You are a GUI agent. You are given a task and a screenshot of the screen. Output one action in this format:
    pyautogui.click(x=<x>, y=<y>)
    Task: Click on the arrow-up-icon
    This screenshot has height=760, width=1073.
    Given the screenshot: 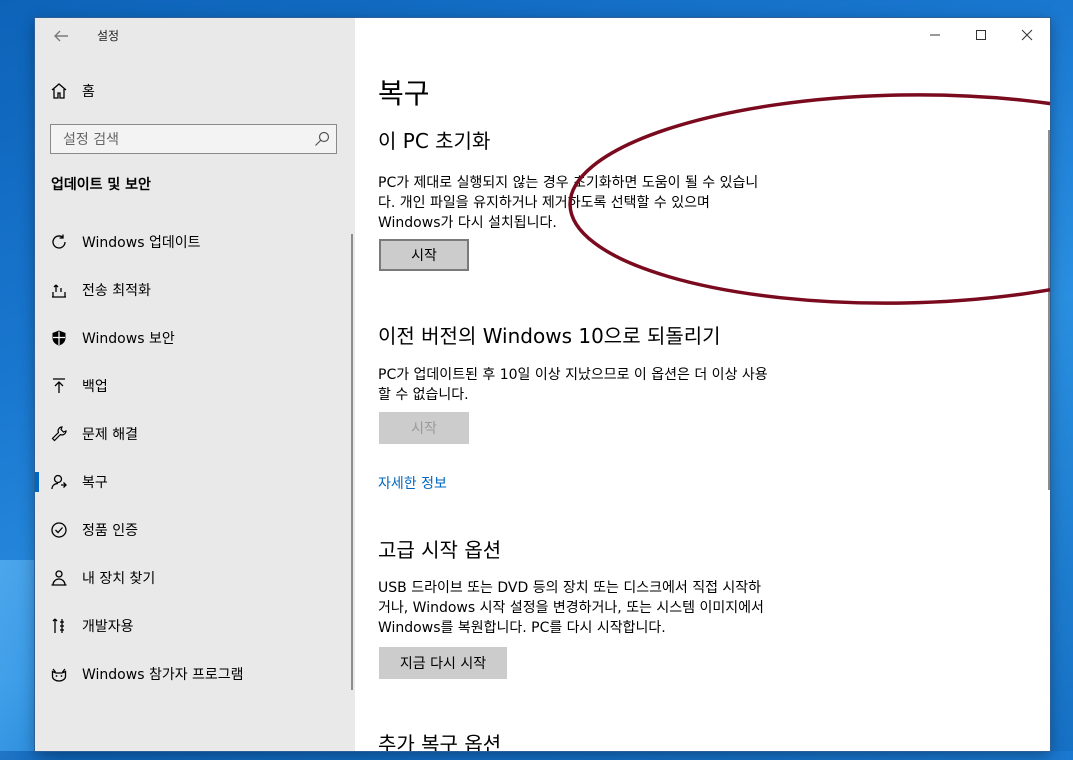 What is the action you would take?
    pyautogui.click(x=59, y=386)
    